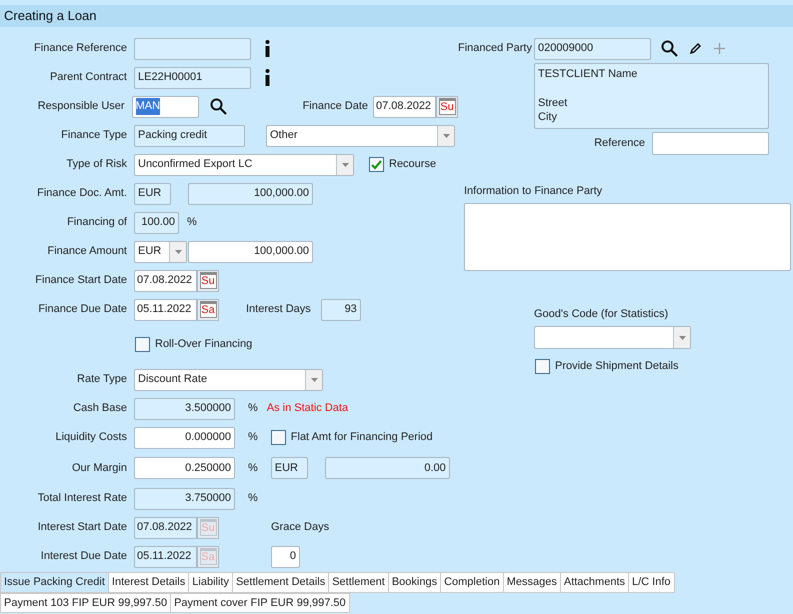  What do you see at coordinates (651, 582) in the screenshot?
I see `tab: L/C Info` at bounding box center [651, 582].